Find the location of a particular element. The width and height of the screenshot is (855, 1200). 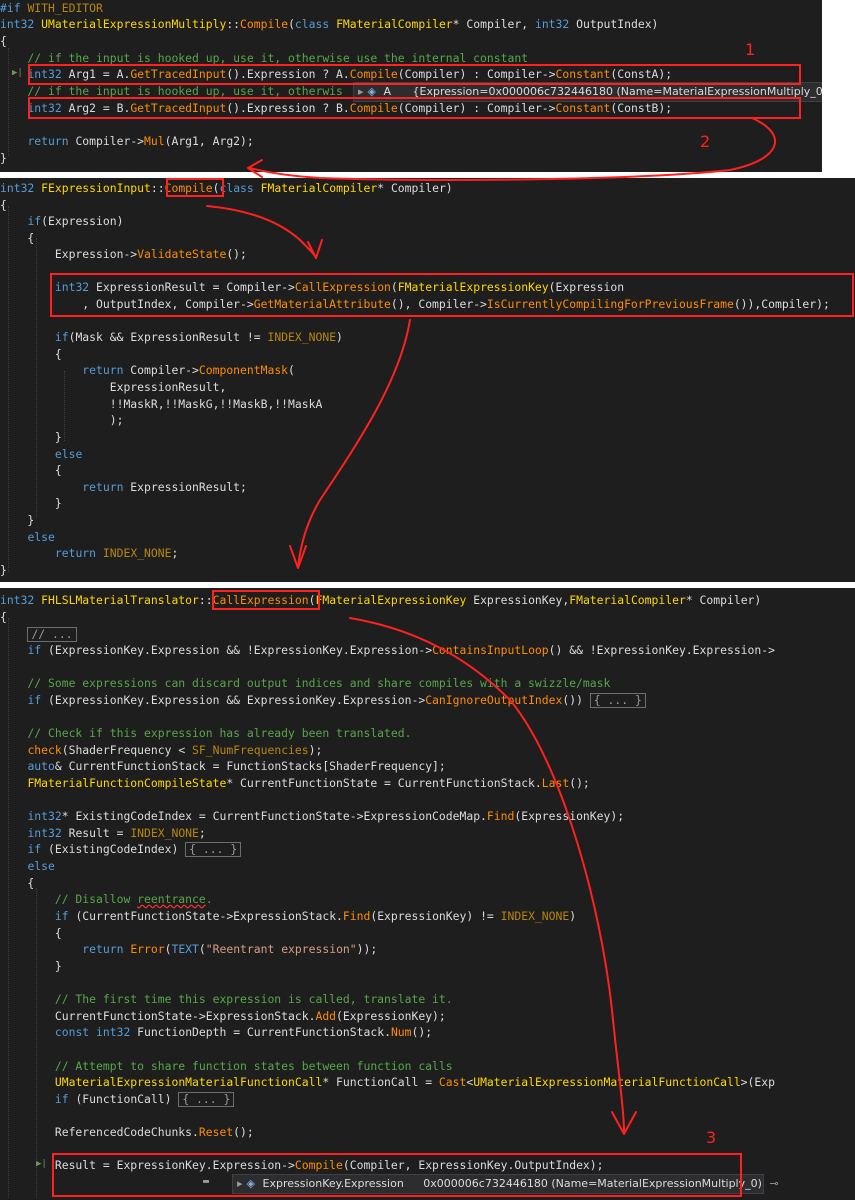

code-line: !!MaskR,!!MaskG,!!MaskB,!!MaskA is located at coordinates (161, 404).